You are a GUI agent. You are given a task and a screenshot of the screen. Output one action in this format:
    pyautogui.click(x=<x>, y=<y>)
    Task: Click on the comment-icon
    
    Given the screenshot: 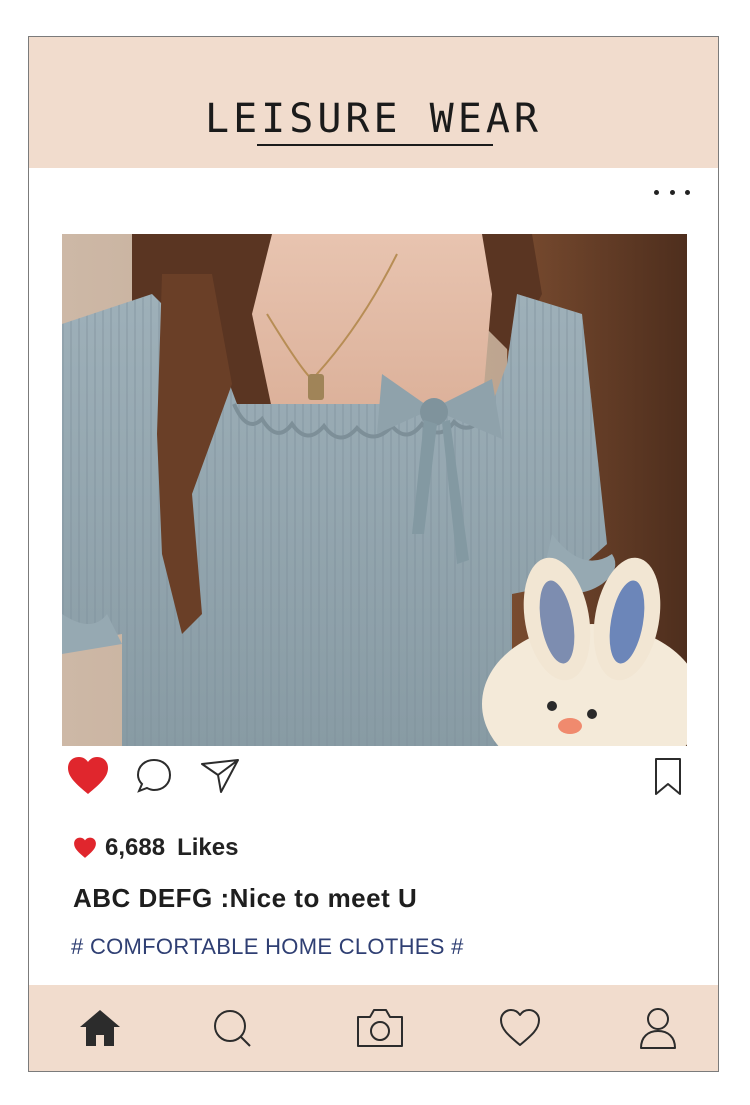 What is the action you would take?
    pyautogui.click(x=154, y=775)
    